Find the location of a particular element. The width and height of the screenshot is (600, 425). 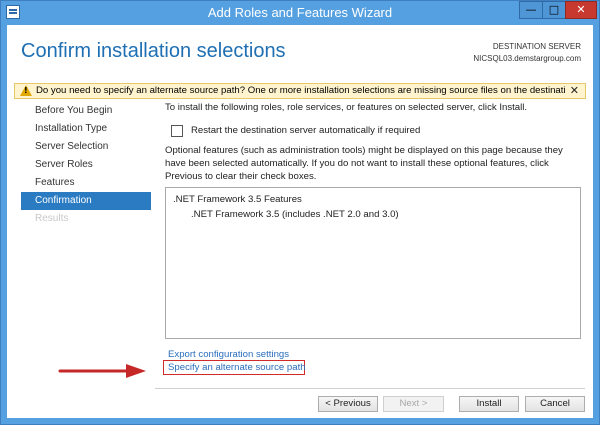

install-button: Install is located at coordinates (489, 404).